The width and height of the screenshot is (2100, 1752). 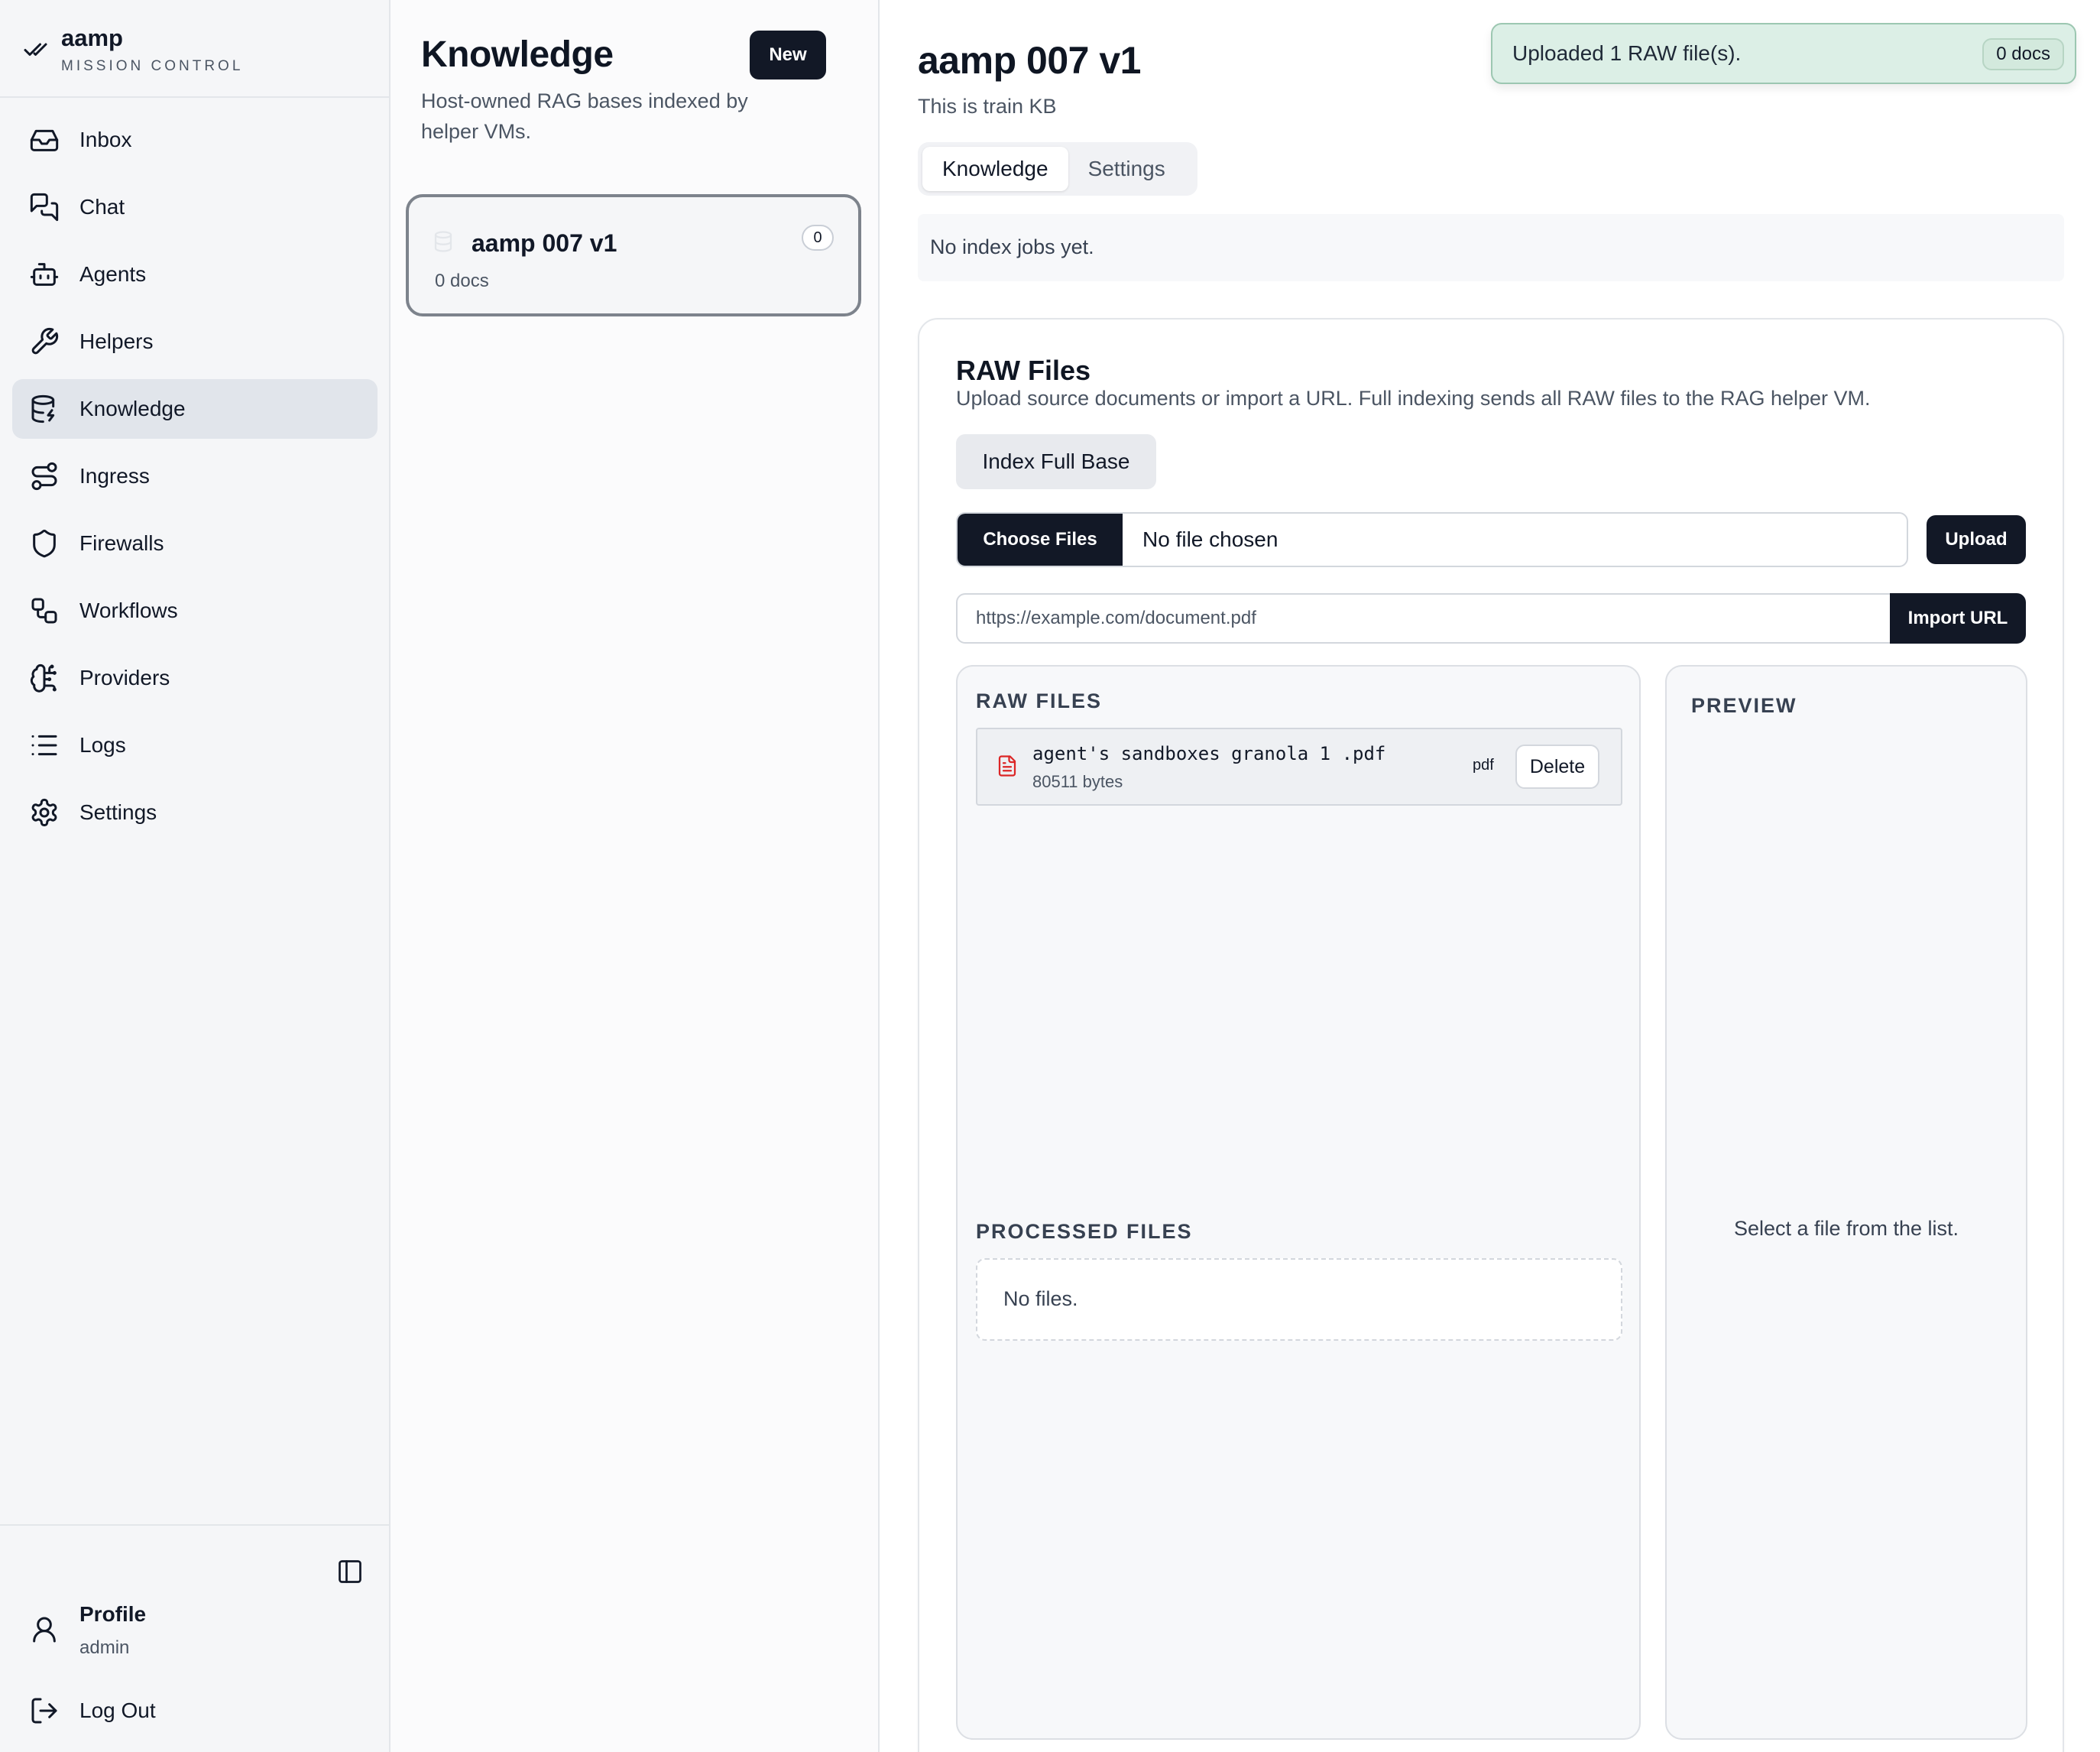 I want to click on sidebar-item-label: Providers, so click(x=124, y=677).